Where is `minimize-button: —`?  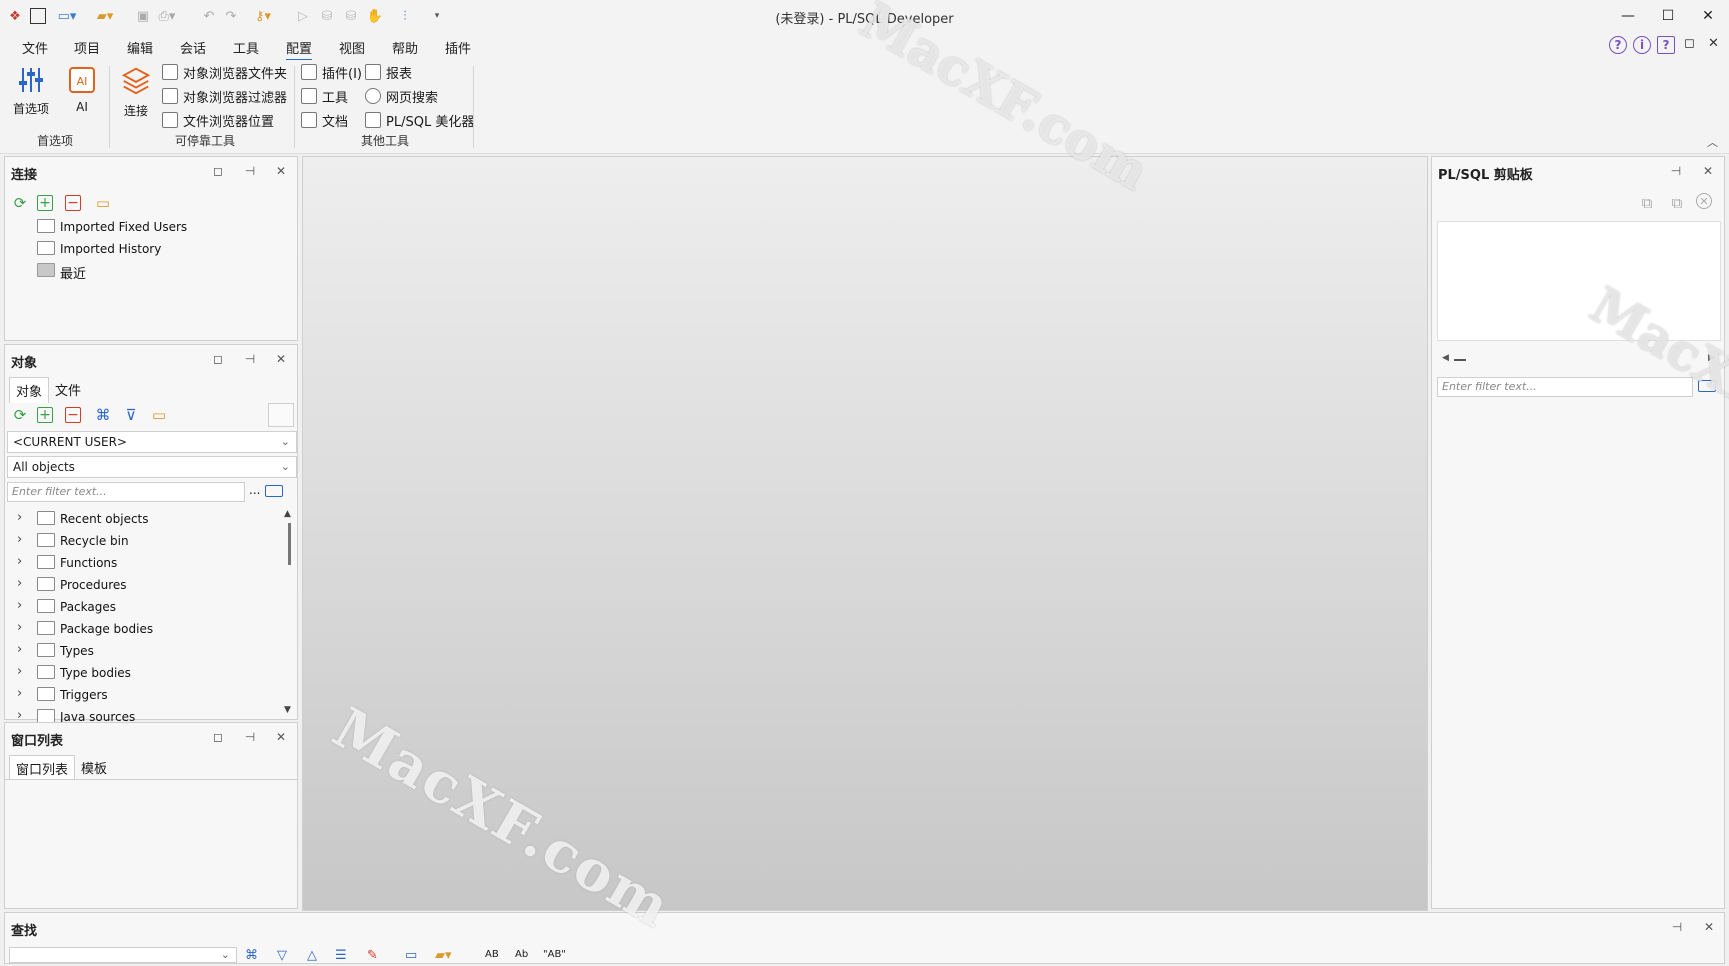
minimize-button: — is located at coordinates (1628, 16).